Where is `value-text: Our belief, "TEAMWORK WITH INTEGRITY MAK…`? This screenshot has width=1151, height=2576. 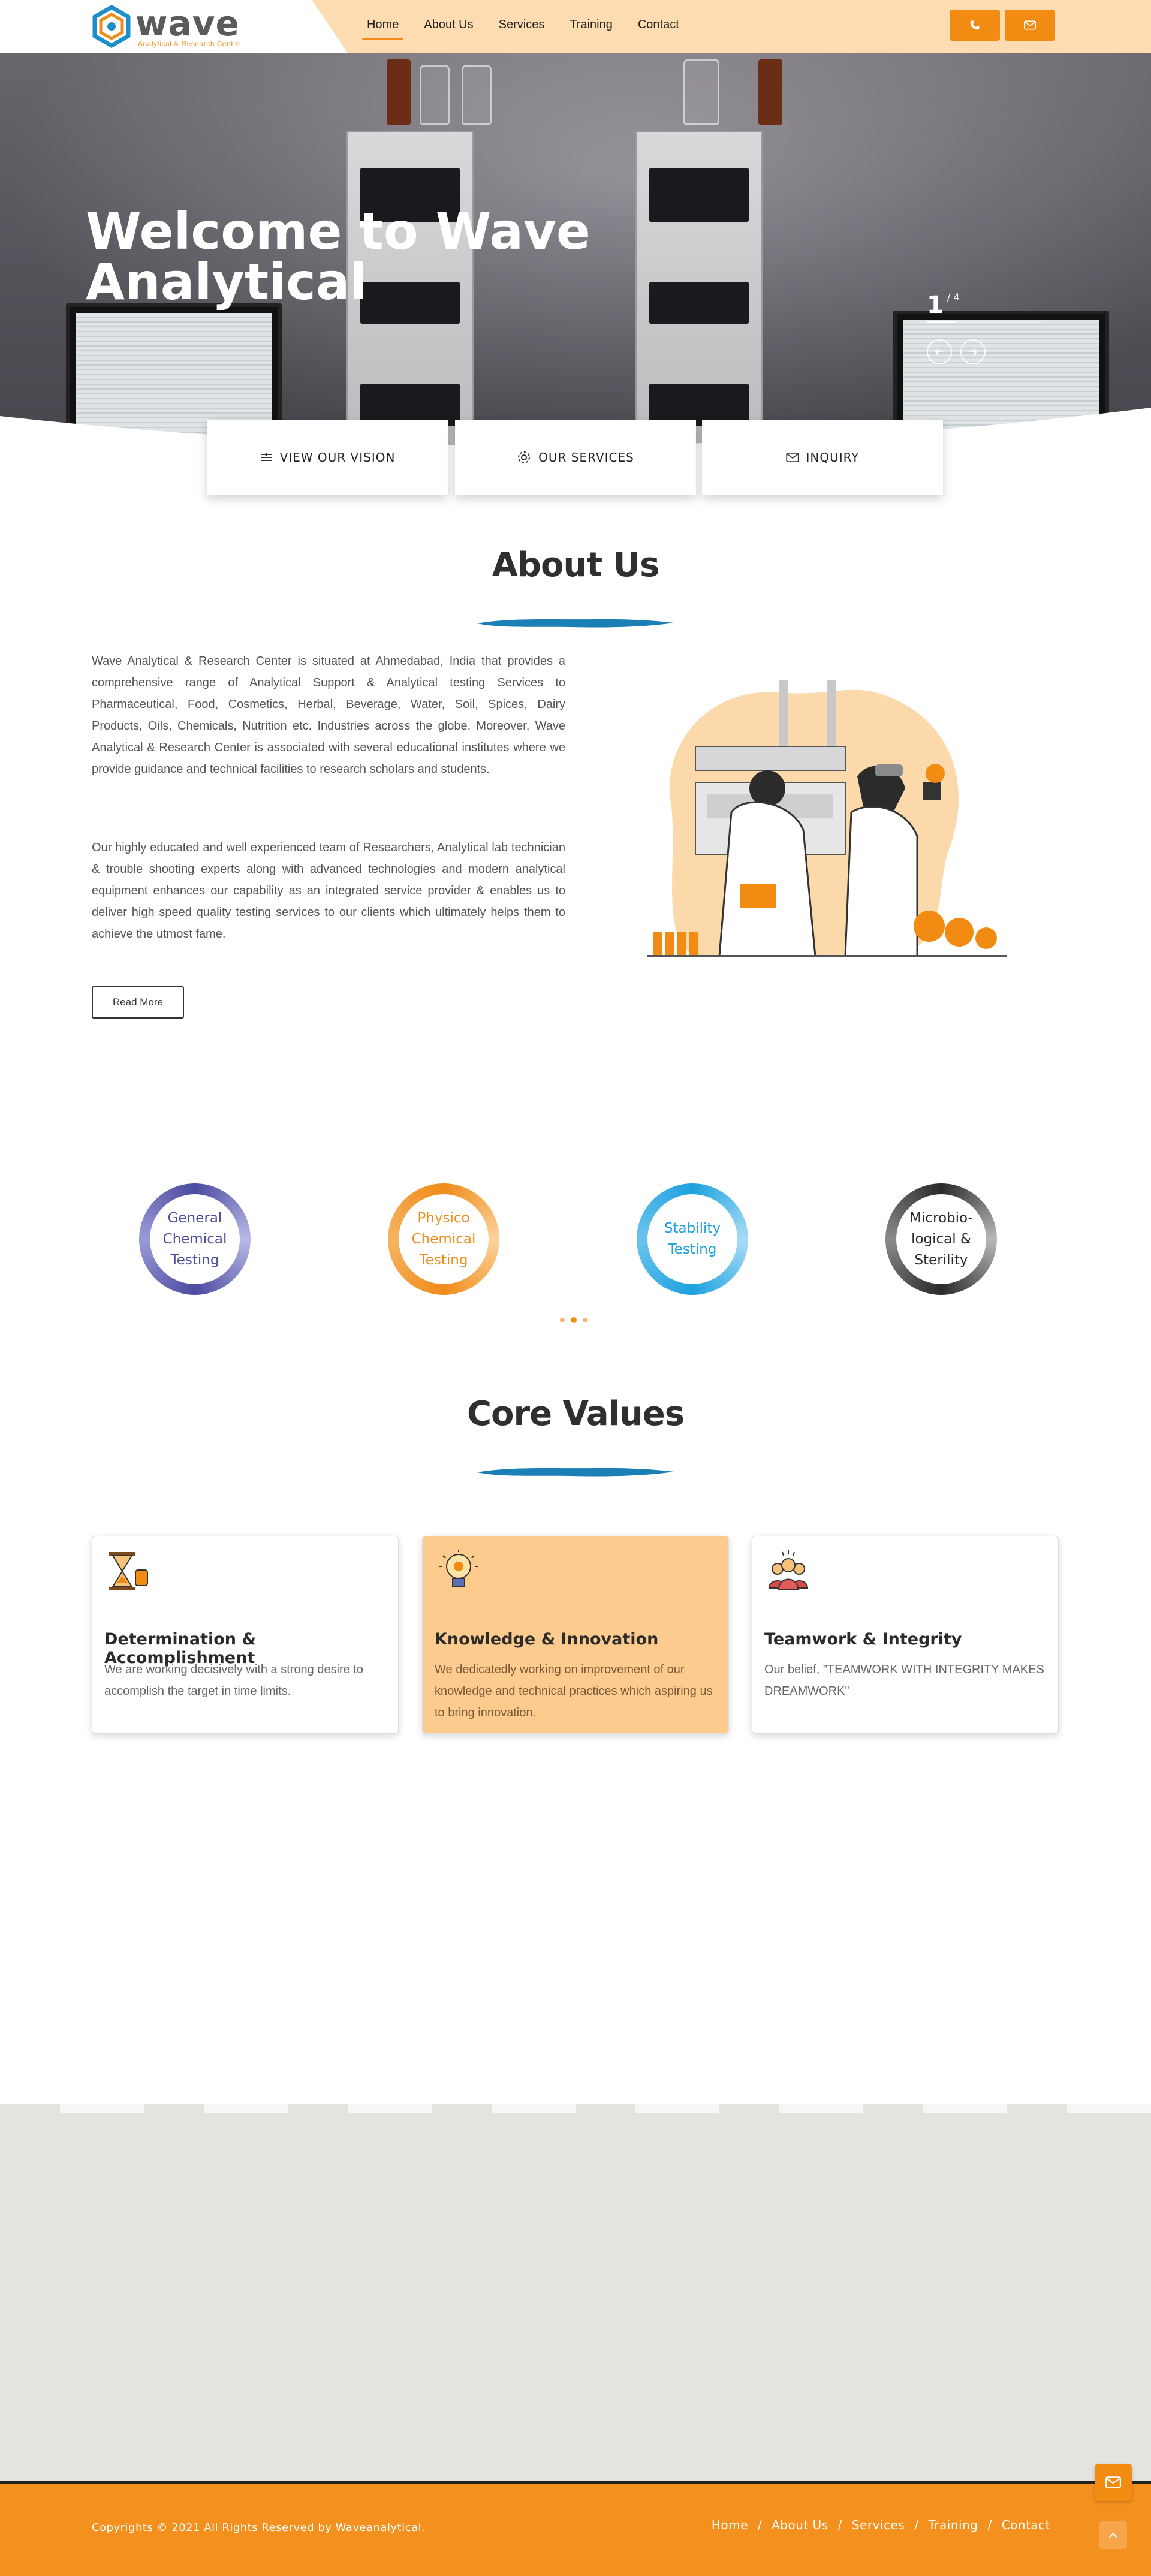
value-text: Our belief, "TEAMWORK WITH INTEGRITY MAK… is located at coordinates (904, 1681).